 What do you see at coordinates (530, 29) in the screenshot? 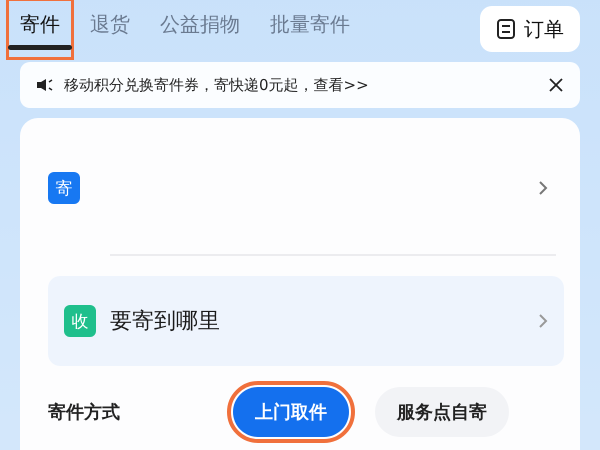
I see `orders-button: 订单` at bounding box center [530, 29].